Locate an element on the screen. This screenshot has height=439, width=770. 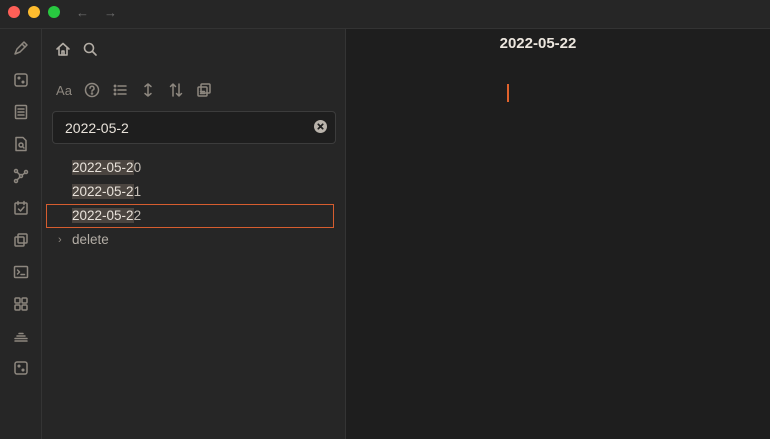
font-icon: Aa is located at coordinates (64, 90).